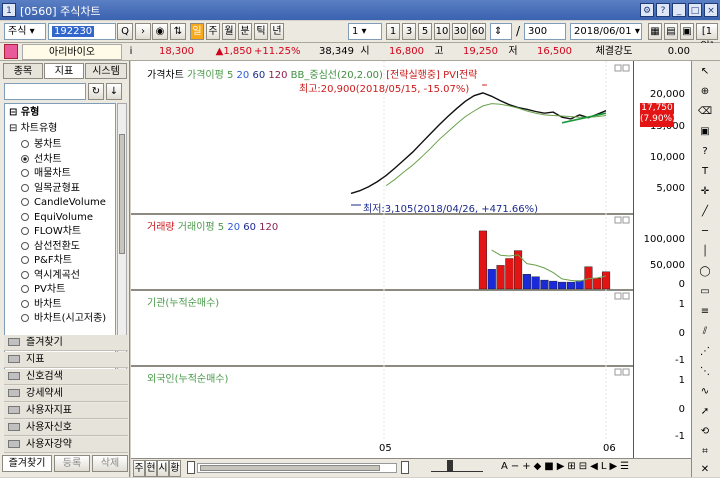 This screenshot has width=720, height=478. Describe the element at coordinates (96, 91) in the screenshot. I see `refresh-button: ↻` at that location.